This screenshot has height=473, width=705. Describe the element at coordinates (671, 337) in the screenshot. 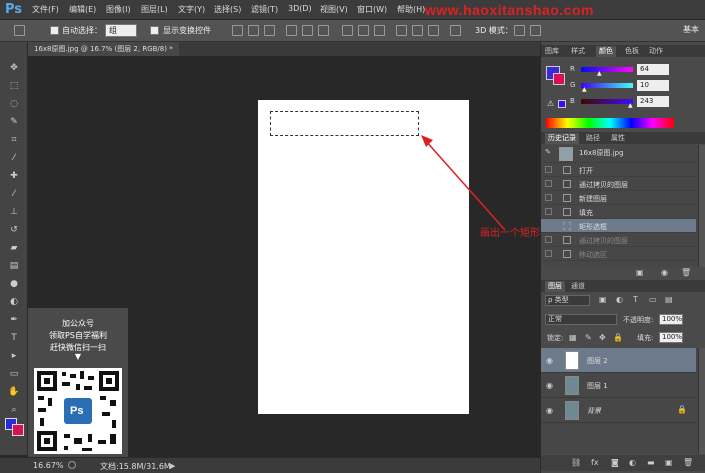

I see `fill-field: 100%` at that location.